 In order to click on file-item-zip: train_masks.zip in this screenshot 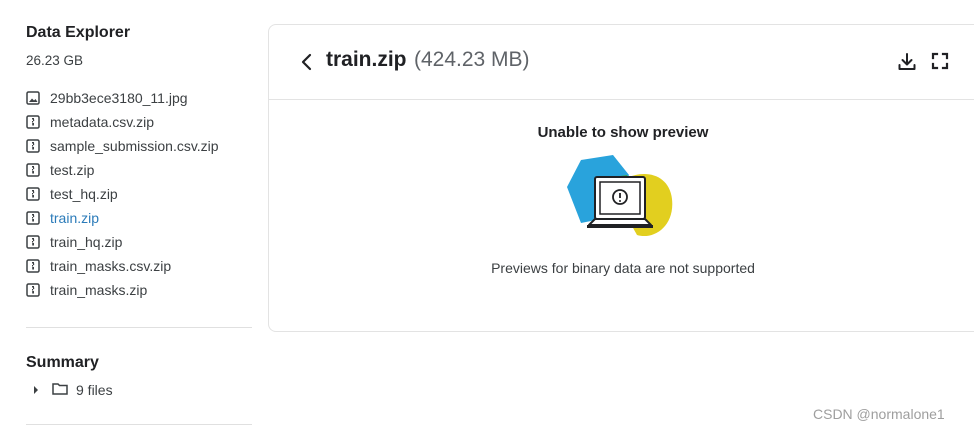, I will do `click(140, 290)`.